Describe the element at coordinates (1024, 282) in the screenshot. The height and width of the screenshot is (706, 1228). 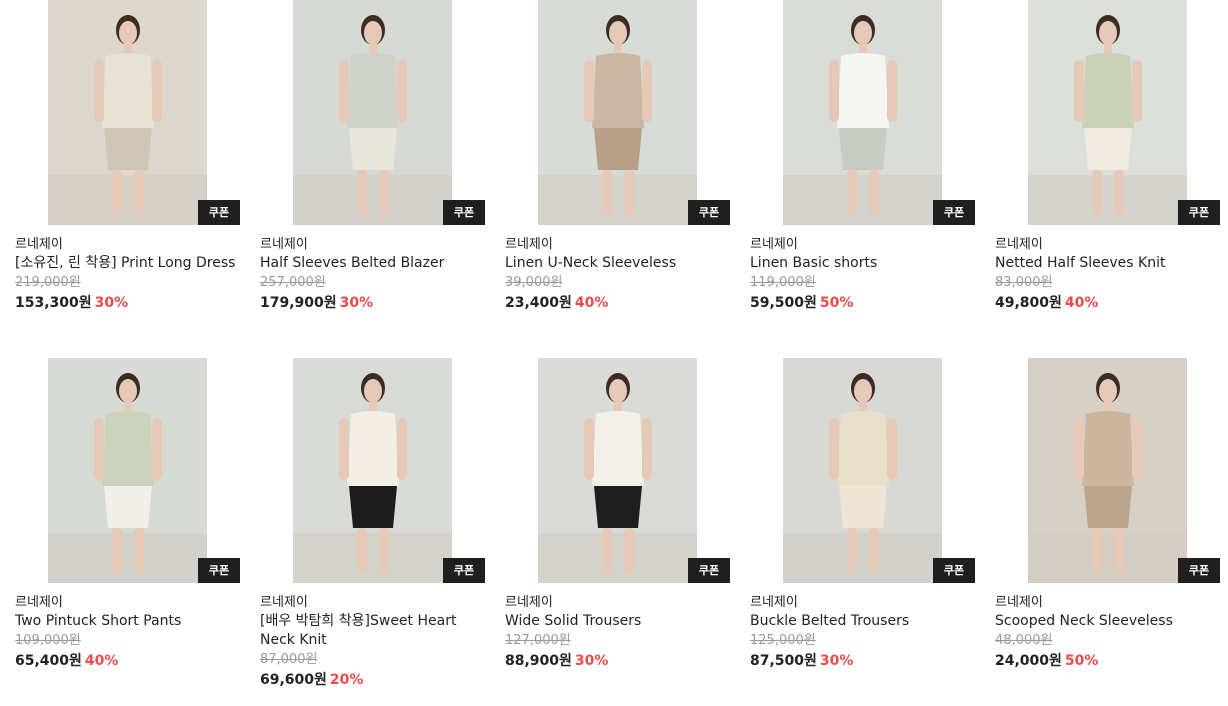
I see `original-price: 83,000원` at that location.